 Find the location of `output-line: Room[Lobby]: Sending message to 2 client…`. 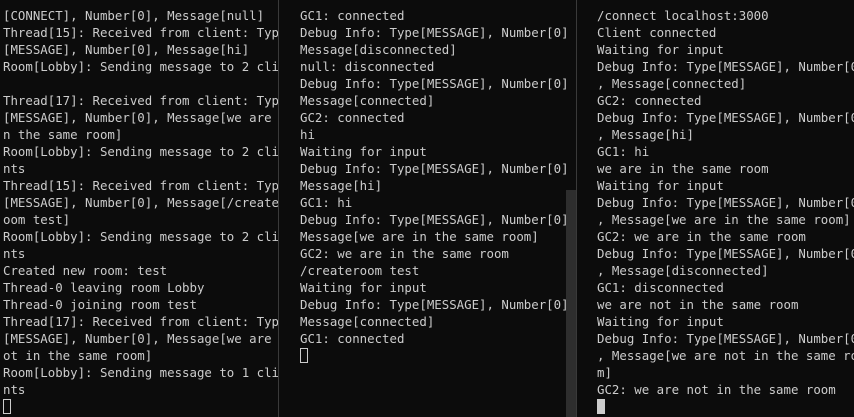

output-line: Room[Lobby]: Sending message to 2 client… is located at coordinates (140, 66).